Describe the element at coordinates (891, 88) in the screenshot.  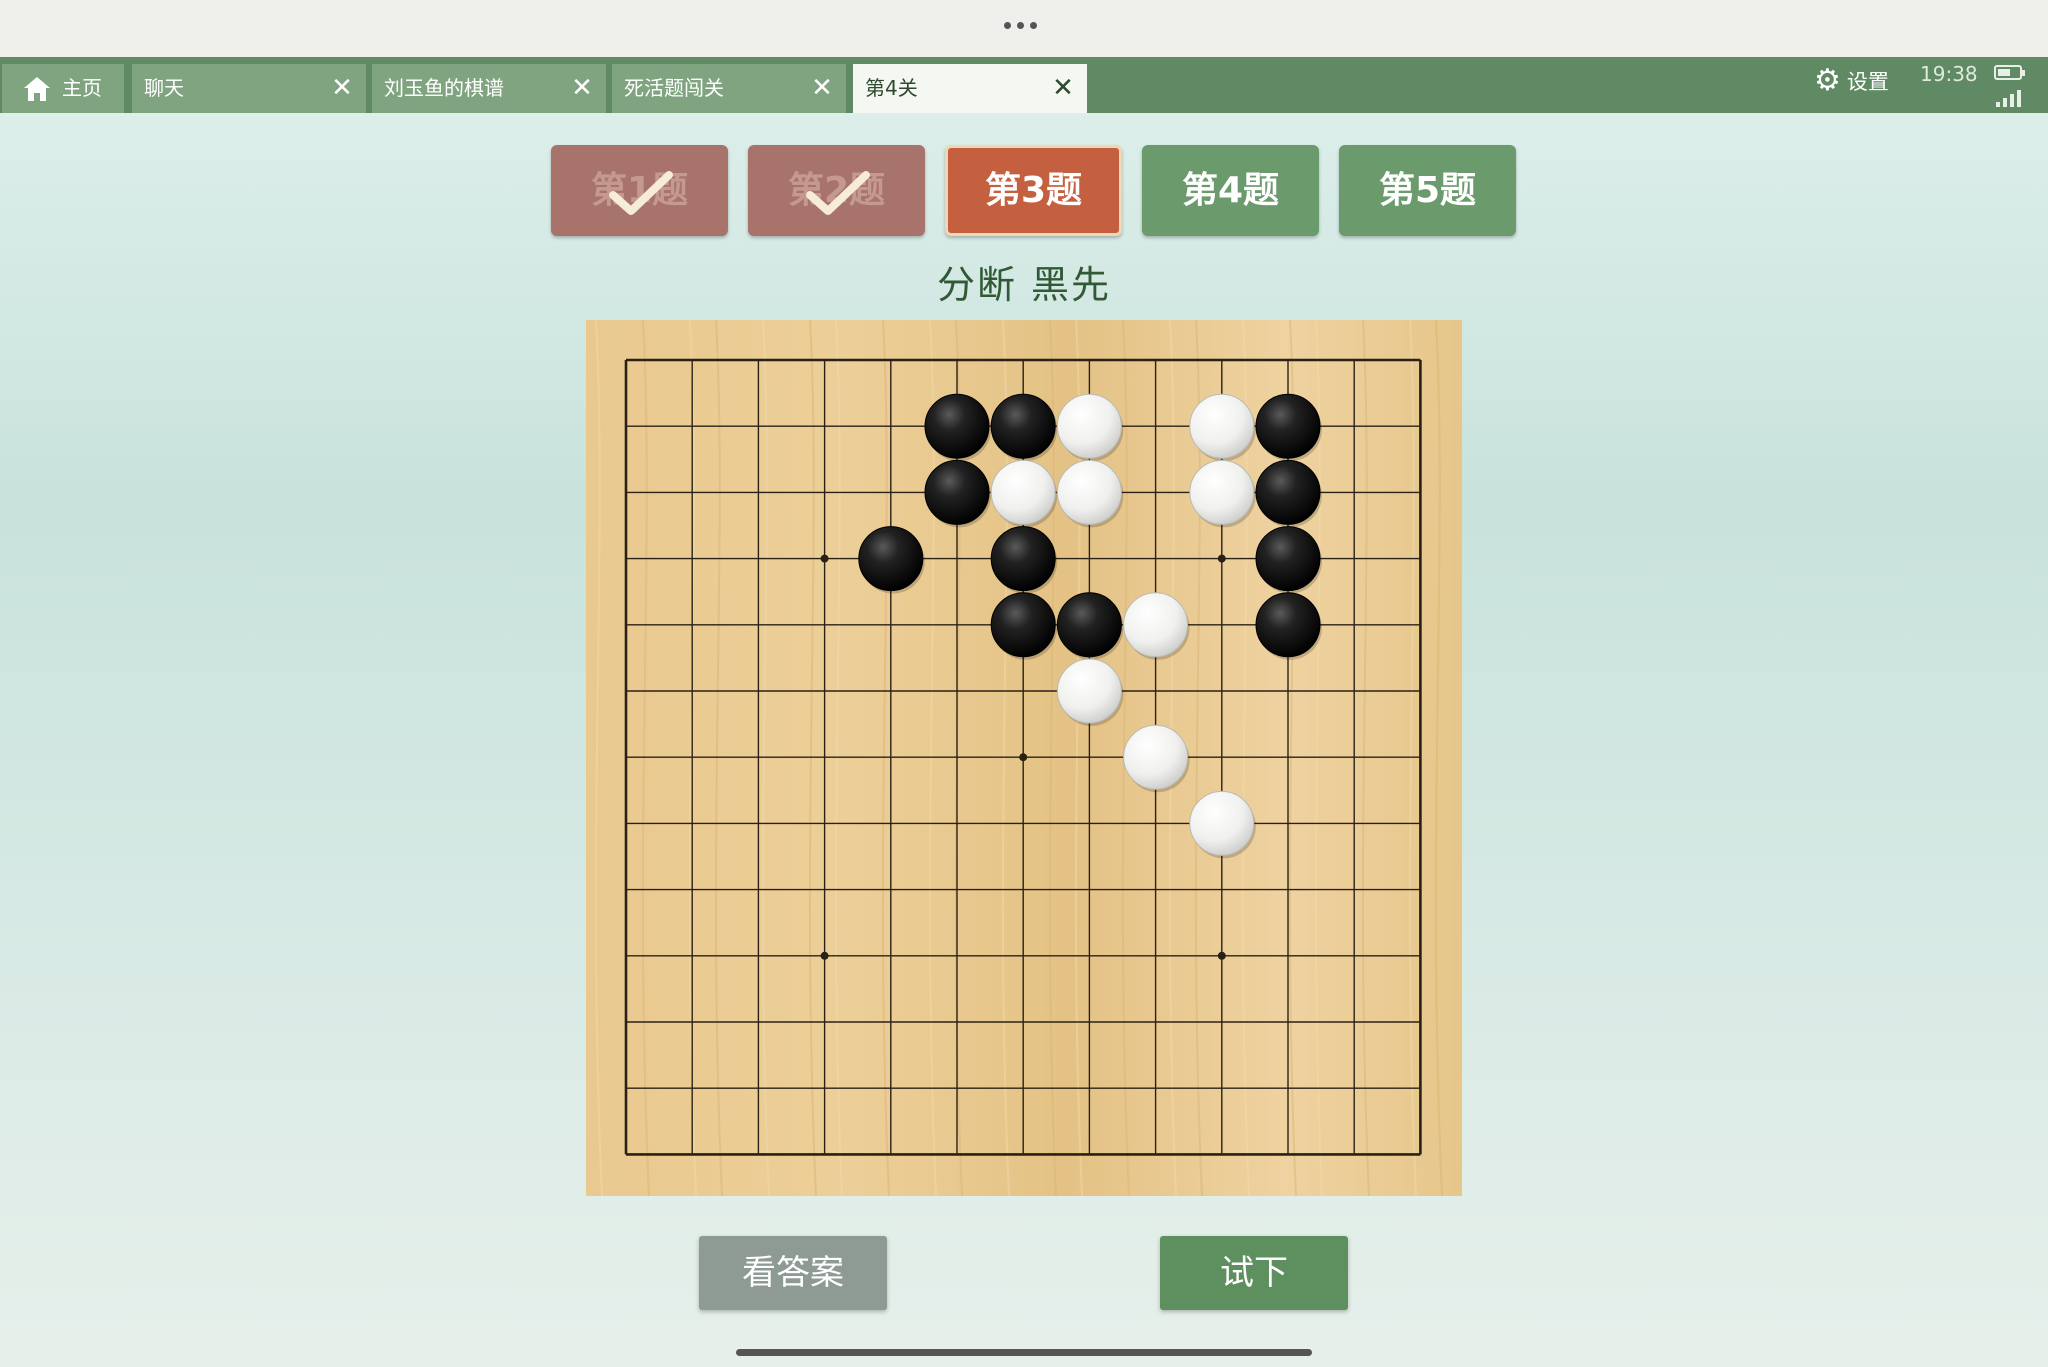
I see `tab-label: 第4关` at that location.